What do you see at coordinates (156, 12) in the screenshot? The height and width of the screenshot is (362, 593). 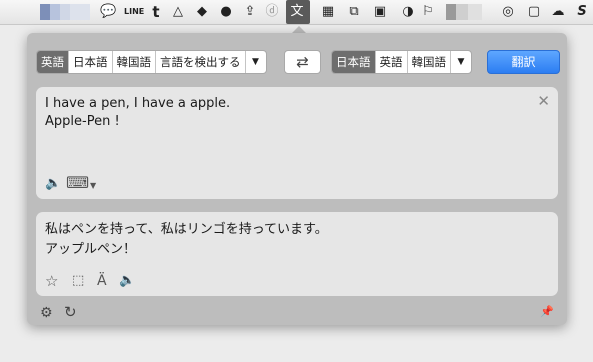 I see `tumblr-icon: t` at bounding box center [156, 12].